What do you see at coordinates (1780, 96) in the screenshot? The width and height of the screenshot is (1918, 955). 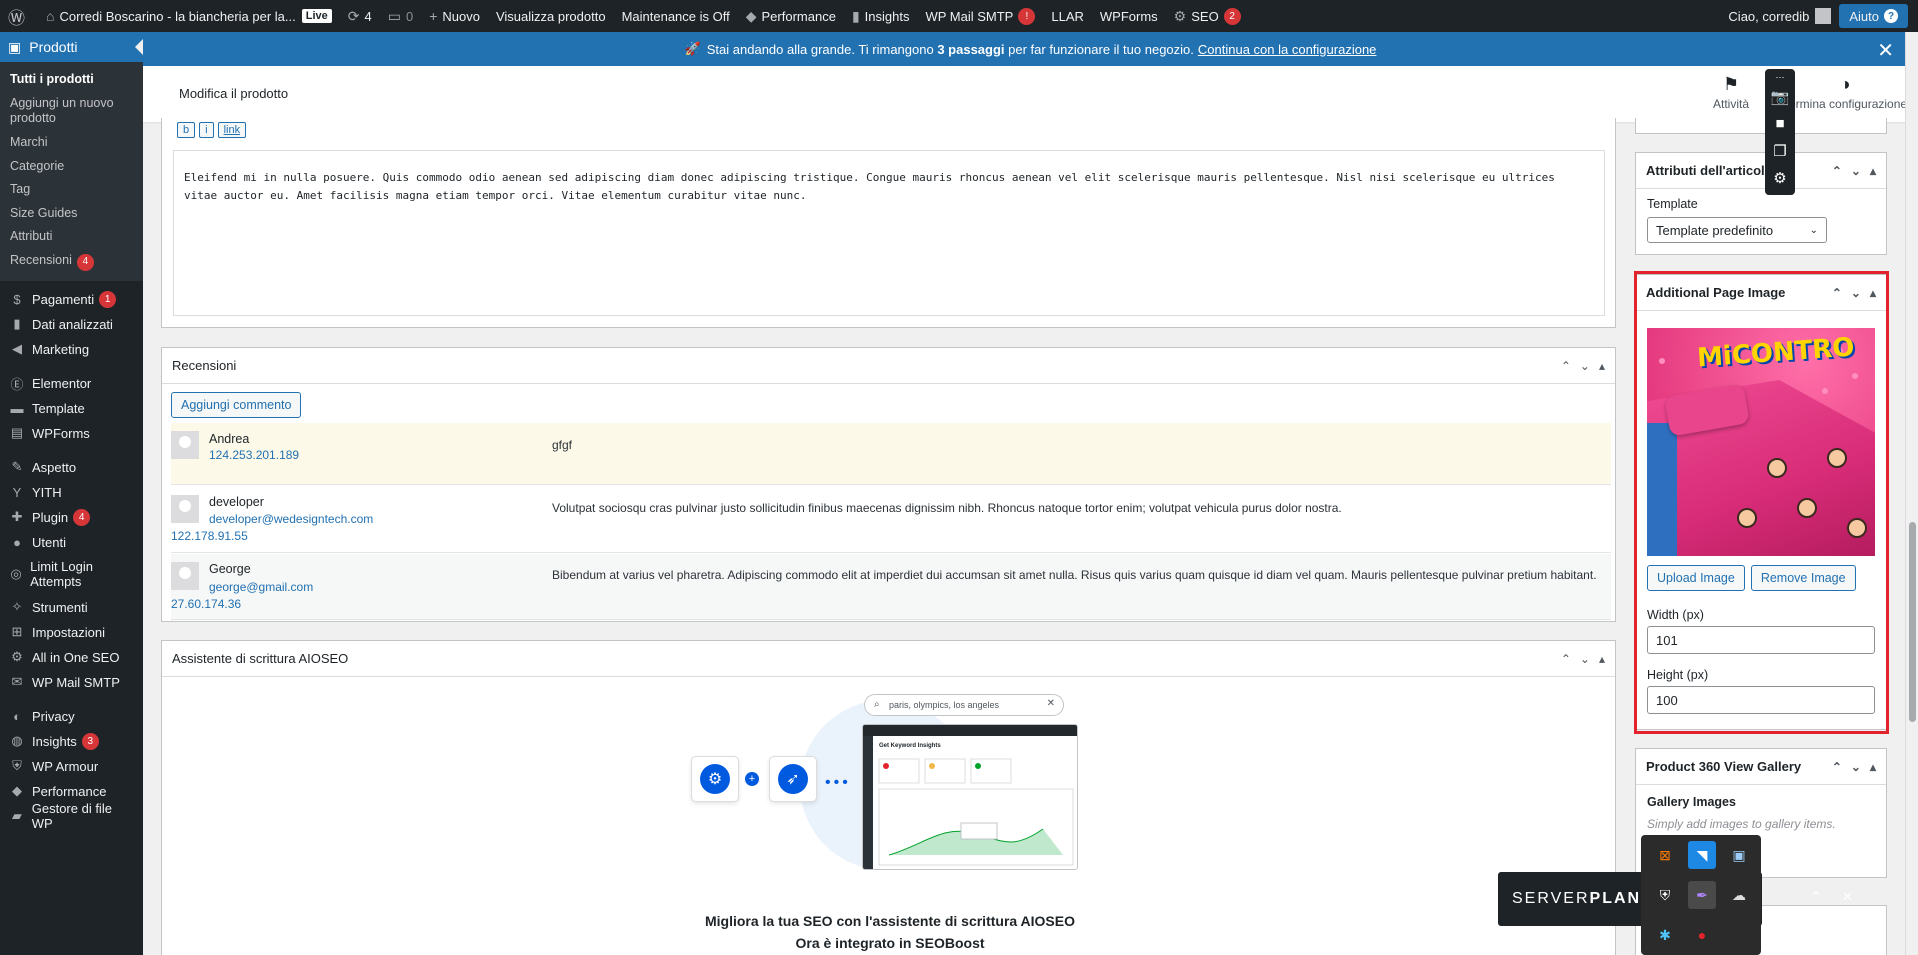 I see `camera-icon: 📷` at bounding box center [1780, 96].